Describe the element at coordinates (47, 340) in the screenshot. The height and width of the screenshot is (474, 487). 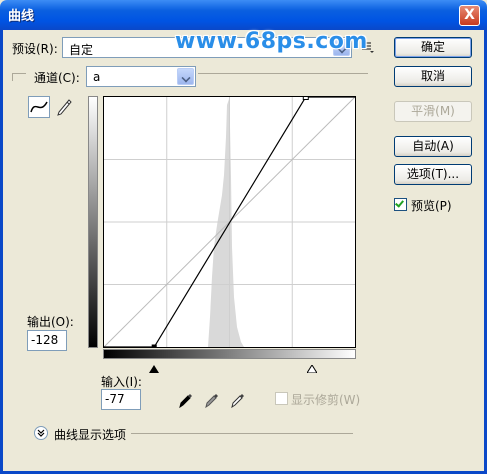
I see `output-field: -128` at that location.